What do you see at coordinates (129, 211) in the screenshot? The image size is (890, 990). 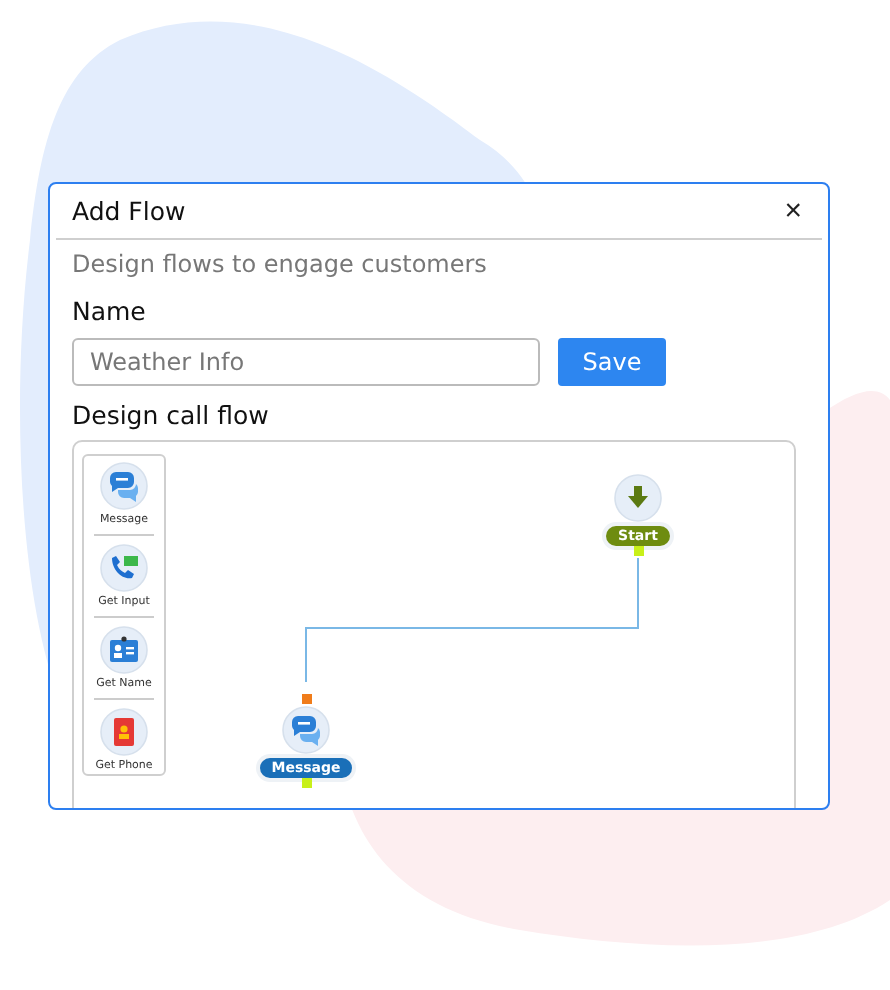 I see `dialog-title: Add Flow` at bounding box center [129, 211].